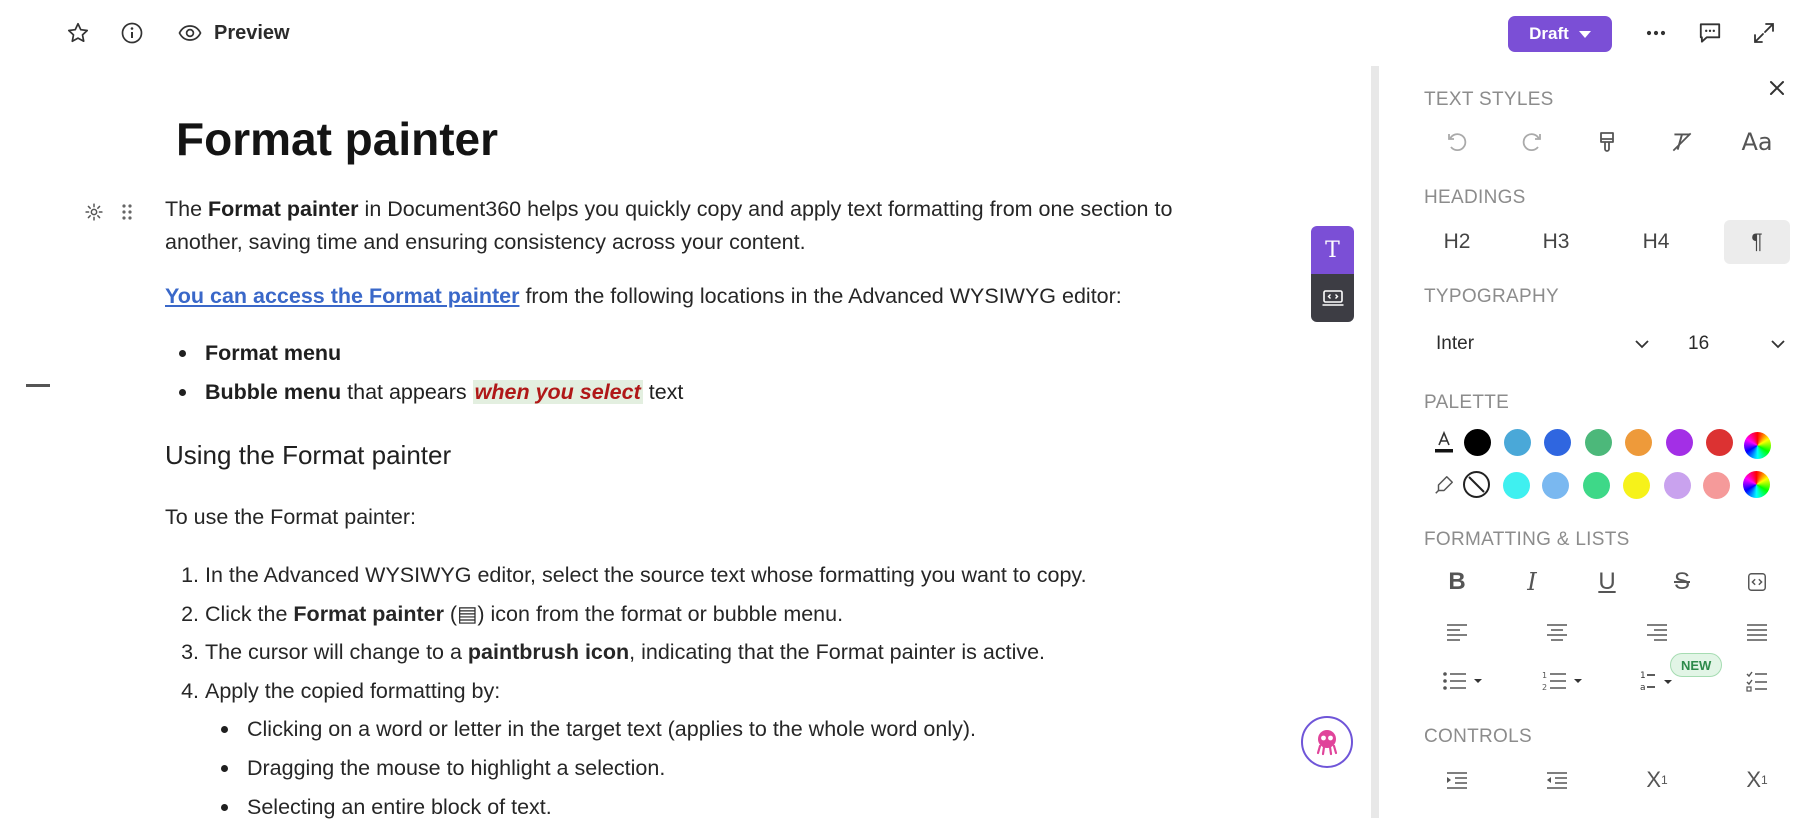 The width and height of the screenshot is (1804, 827). What do you see at coordinates (342, 296) in the screenshot?
I see `access-link: You can access the Format painter` at bounding box center [342, 296].